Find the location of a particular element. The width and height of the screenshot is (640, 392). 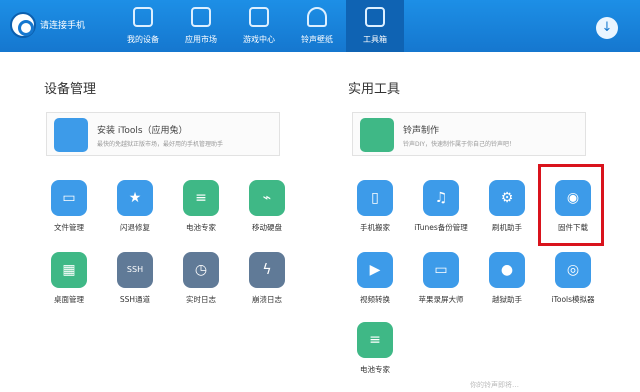

tool-realtime-log: ◷ 实时日志 is located at coordinates (201, 280).